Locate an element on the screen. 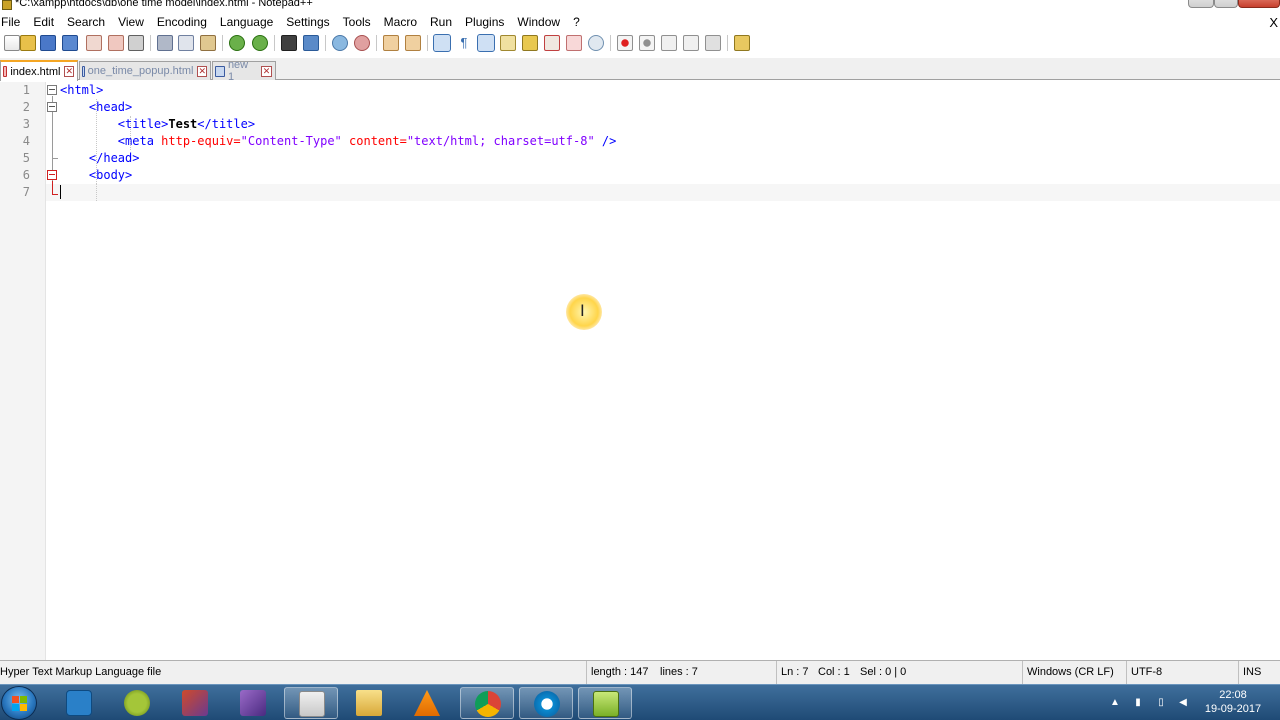 This screenshot has height=720, width=1280. tab-new-1: new 1 ✕ is located at coordinates (244, 71).